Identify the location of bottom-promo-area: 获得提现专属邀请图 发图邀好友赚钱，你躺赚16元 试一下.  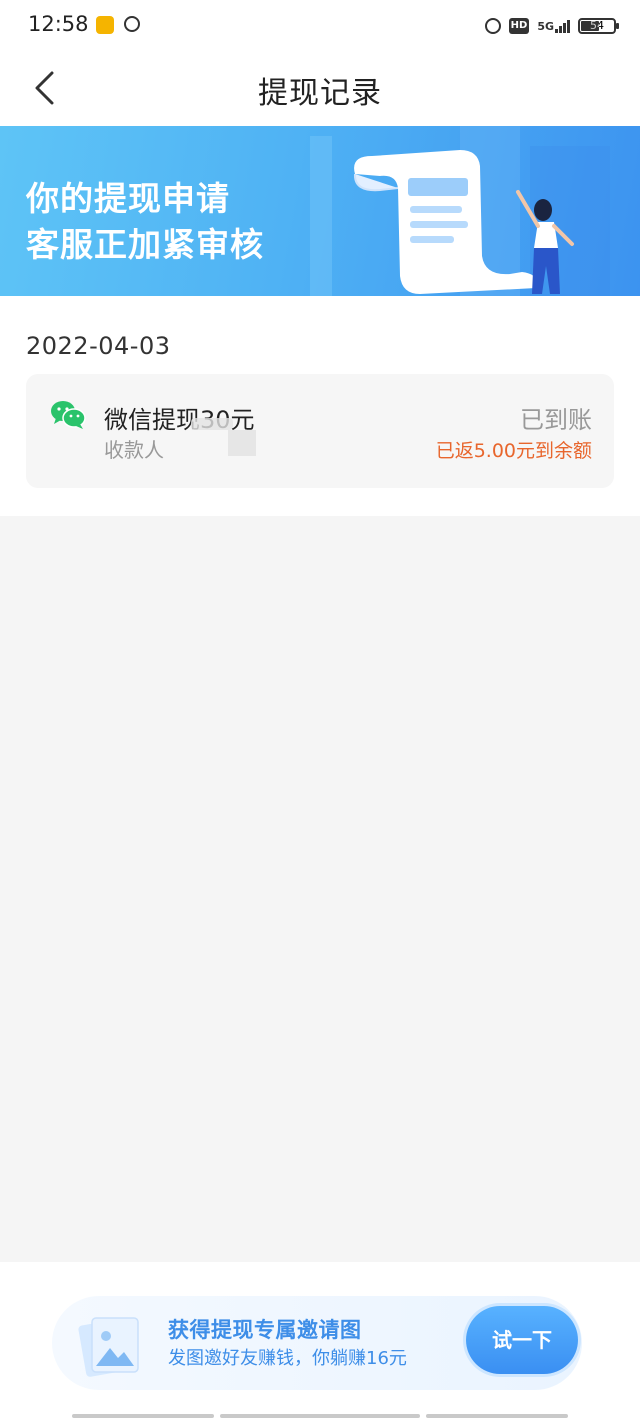
(320, 1342).